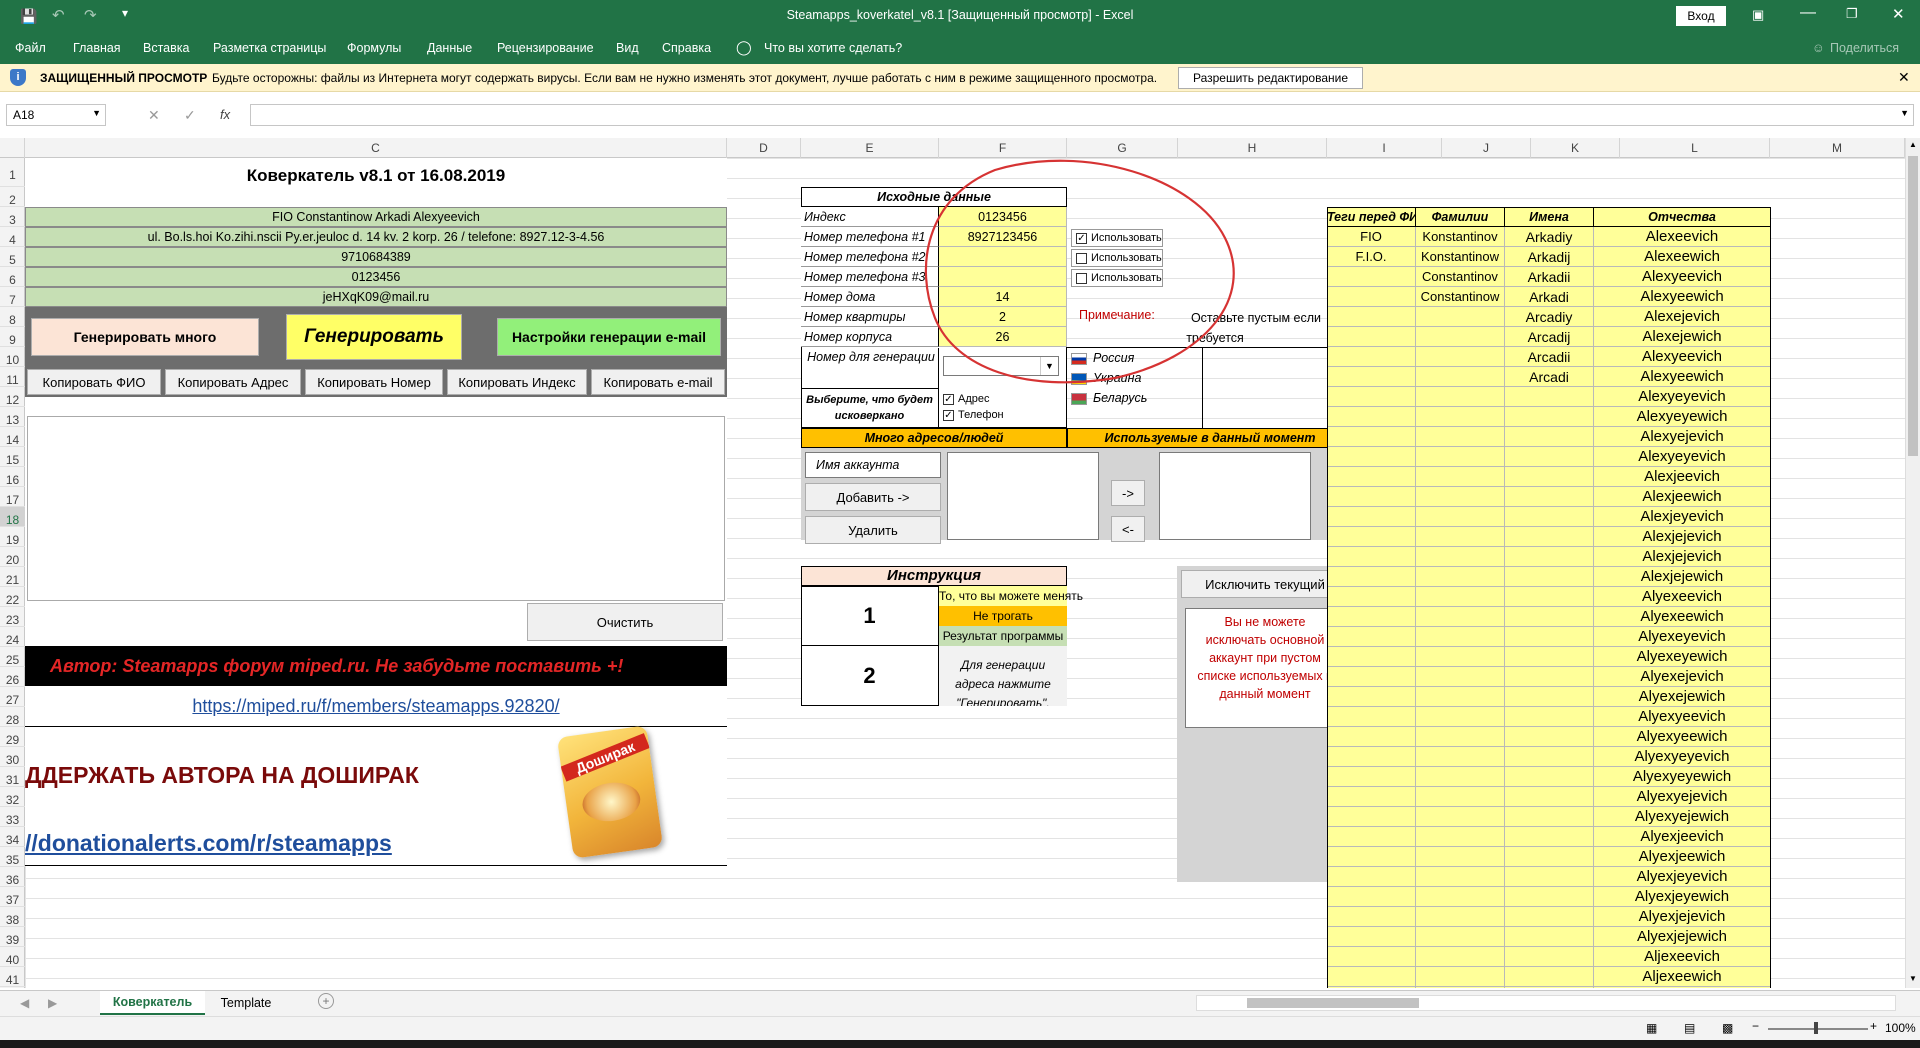 This screenshot has width=1920, height=1048. I want to click on normal-view-icon: ▦, so click(1651, 1028).